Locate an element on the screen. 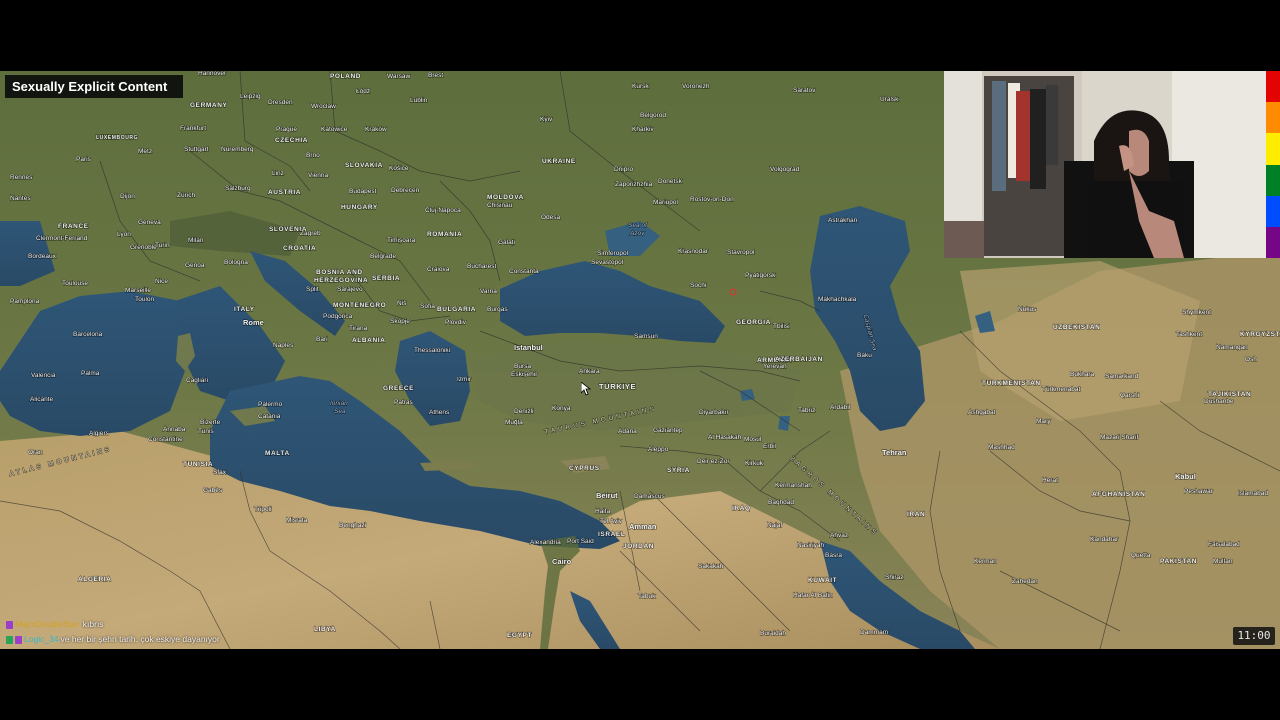 Image resolution: width=1280 pixels, height=720 pixels. svg-text: Sfax is located at coordinates (220, 472).